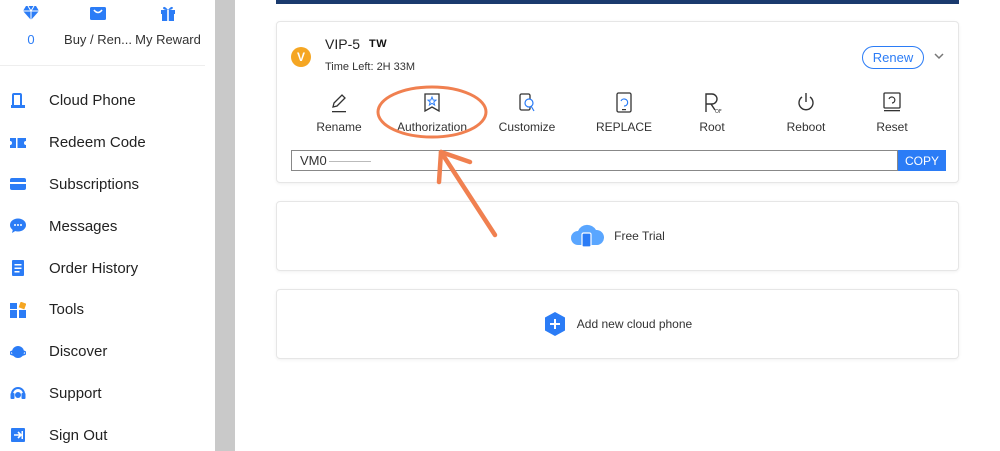 This screenshot has width=1000, height=451. Describe the element at coordinates (892, 127) in the screenshot. I see `reset-label: Reset` at that location.